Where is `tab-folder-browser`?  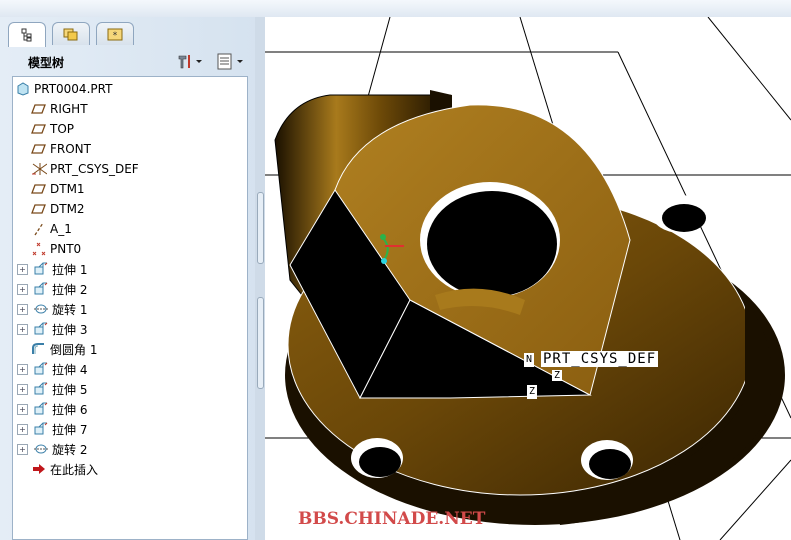
tab-folder-browser is located at coordinates (71, 33).